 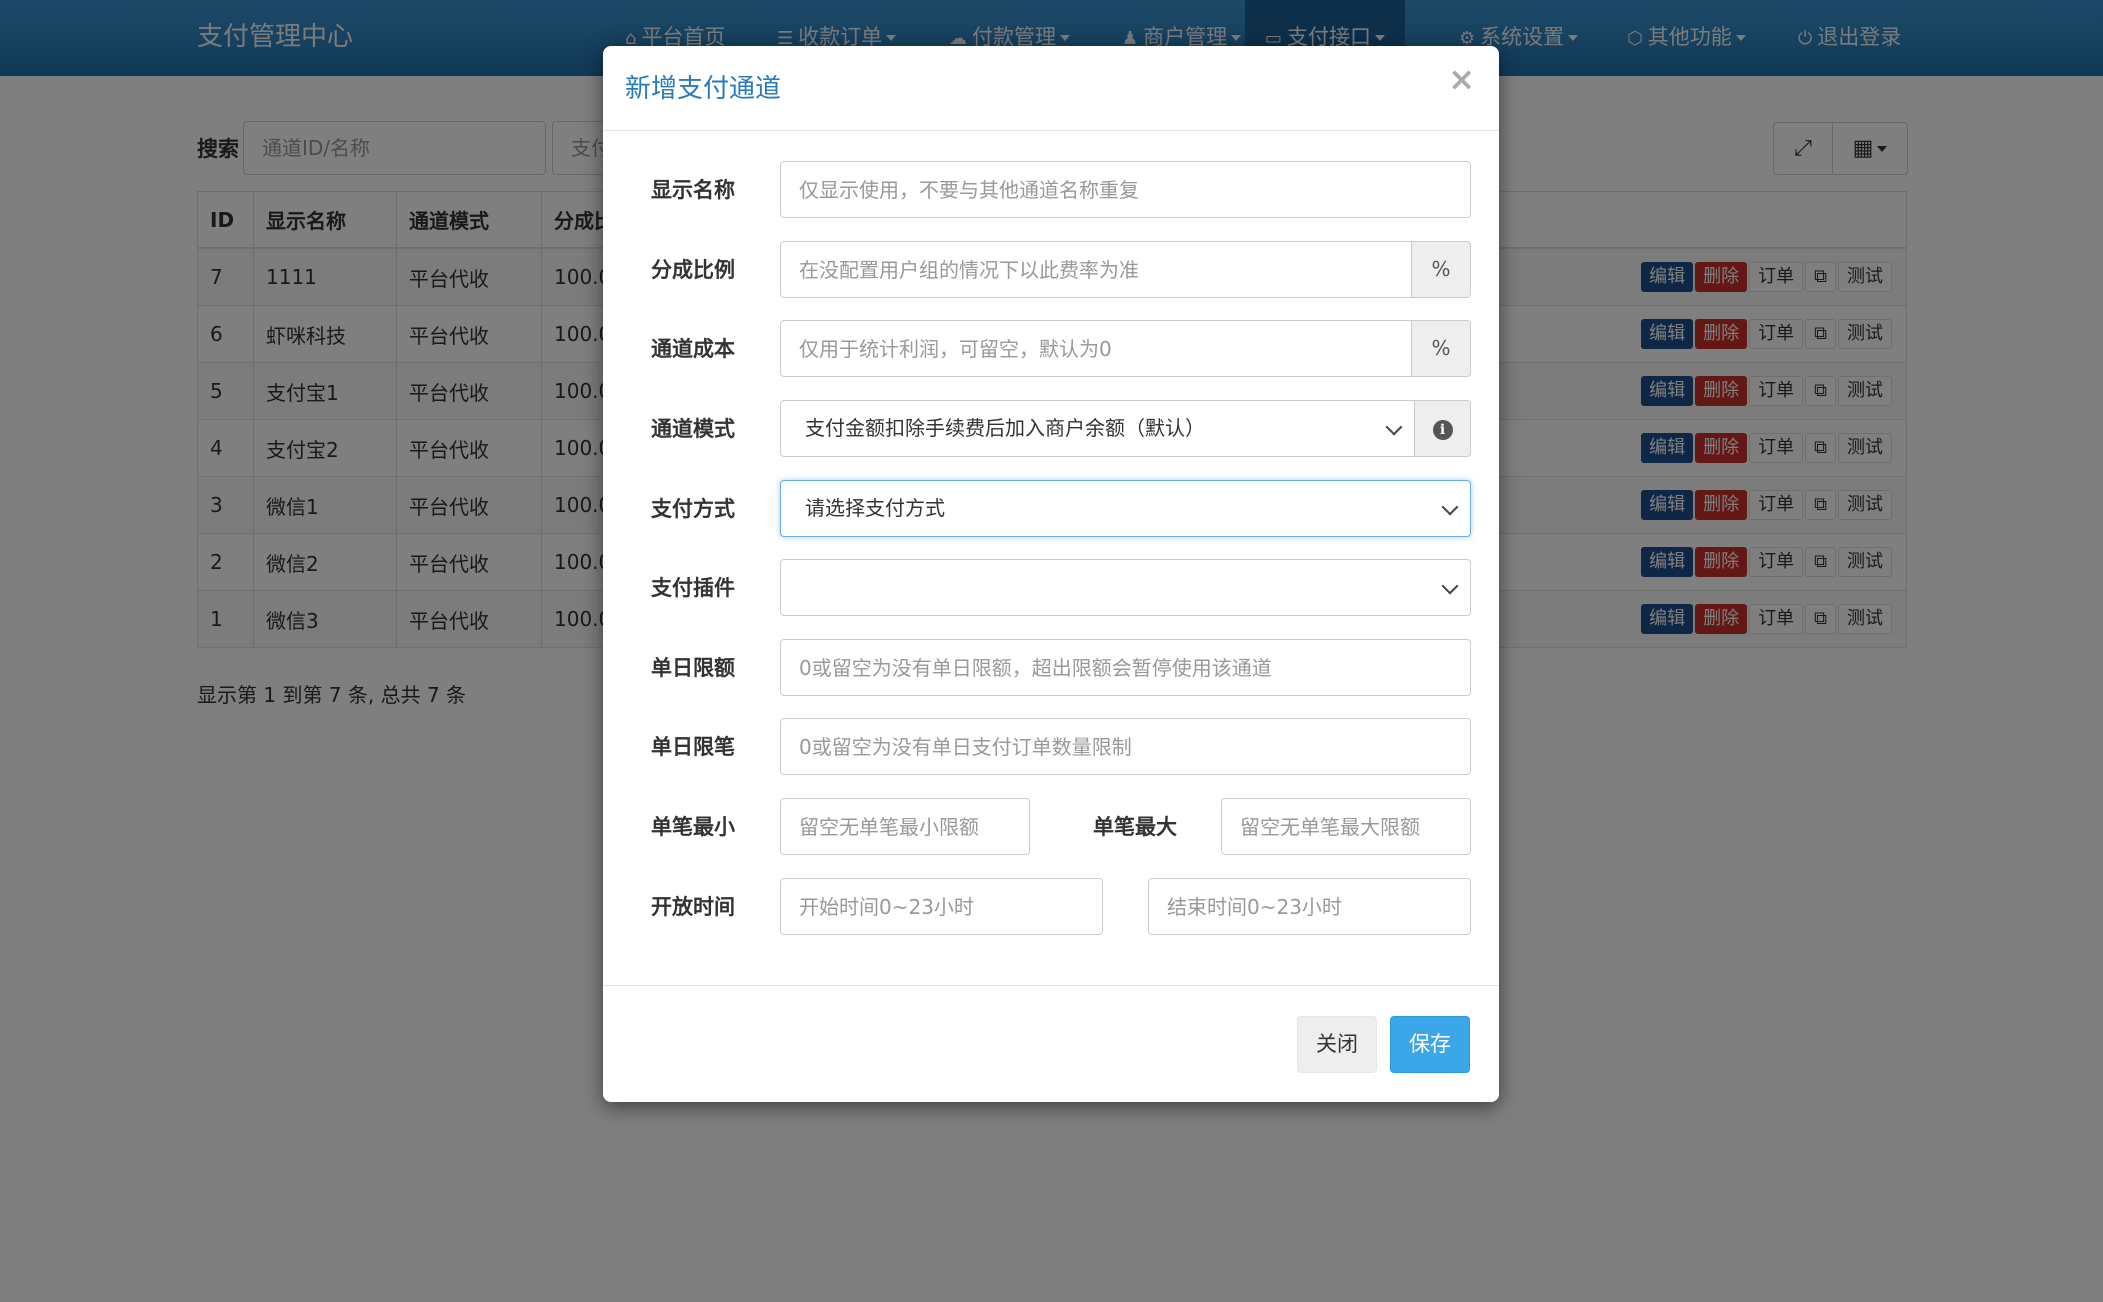 What do you see at coordinates (1125, 746) in the screenshot?
I see `day-count-input` at bounding box center [1125, 746].